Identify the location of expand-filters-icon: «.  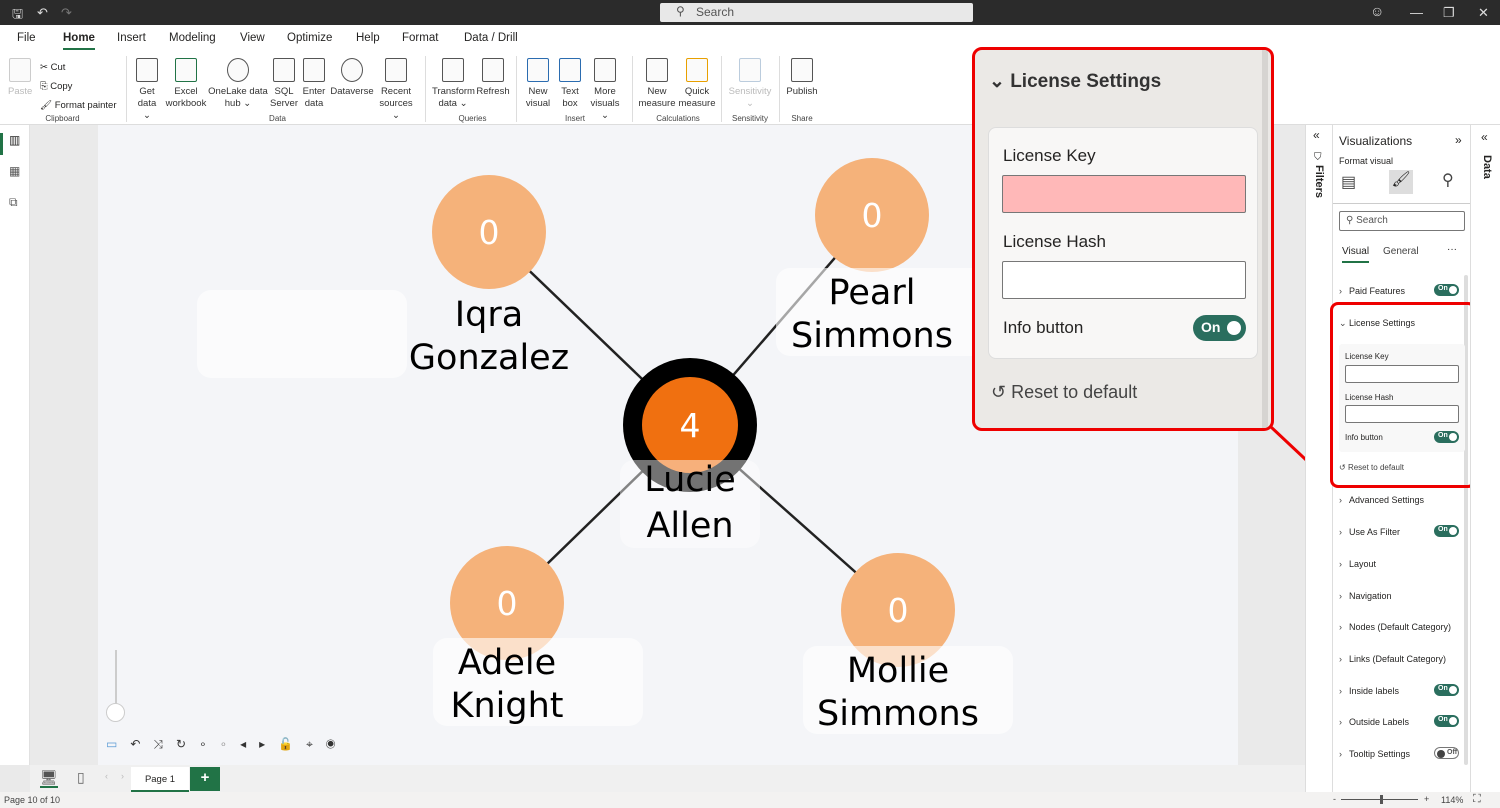
(1316, 135).